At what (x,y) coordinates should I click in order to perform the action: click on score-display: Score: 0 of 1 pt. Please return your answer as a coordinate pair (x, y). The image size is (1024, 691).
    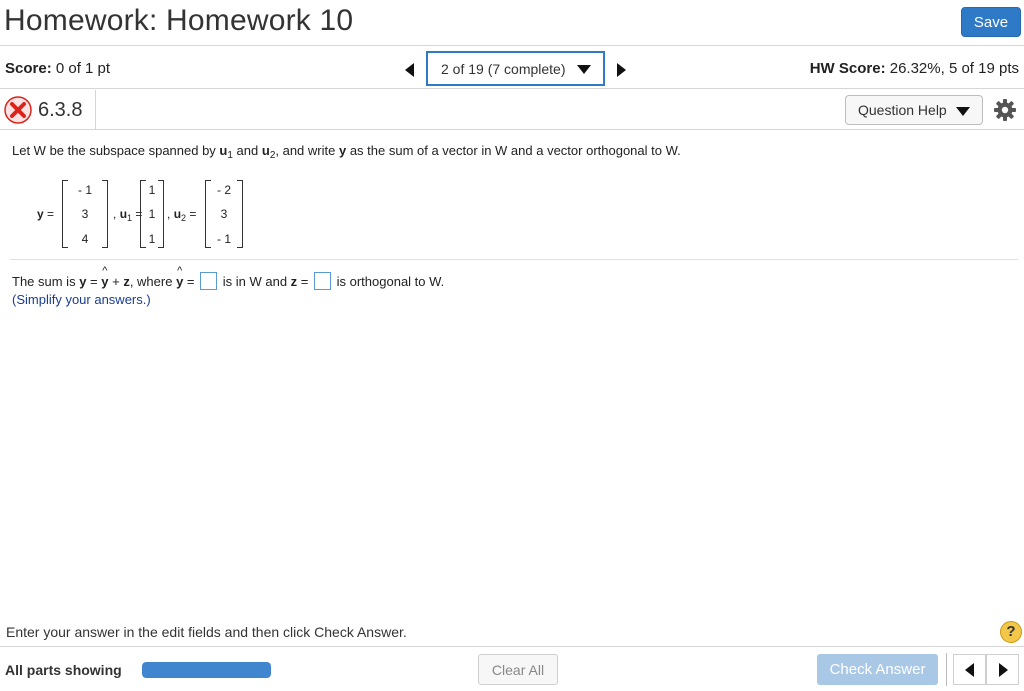
    Looking at the image, I should click on (57, 68).